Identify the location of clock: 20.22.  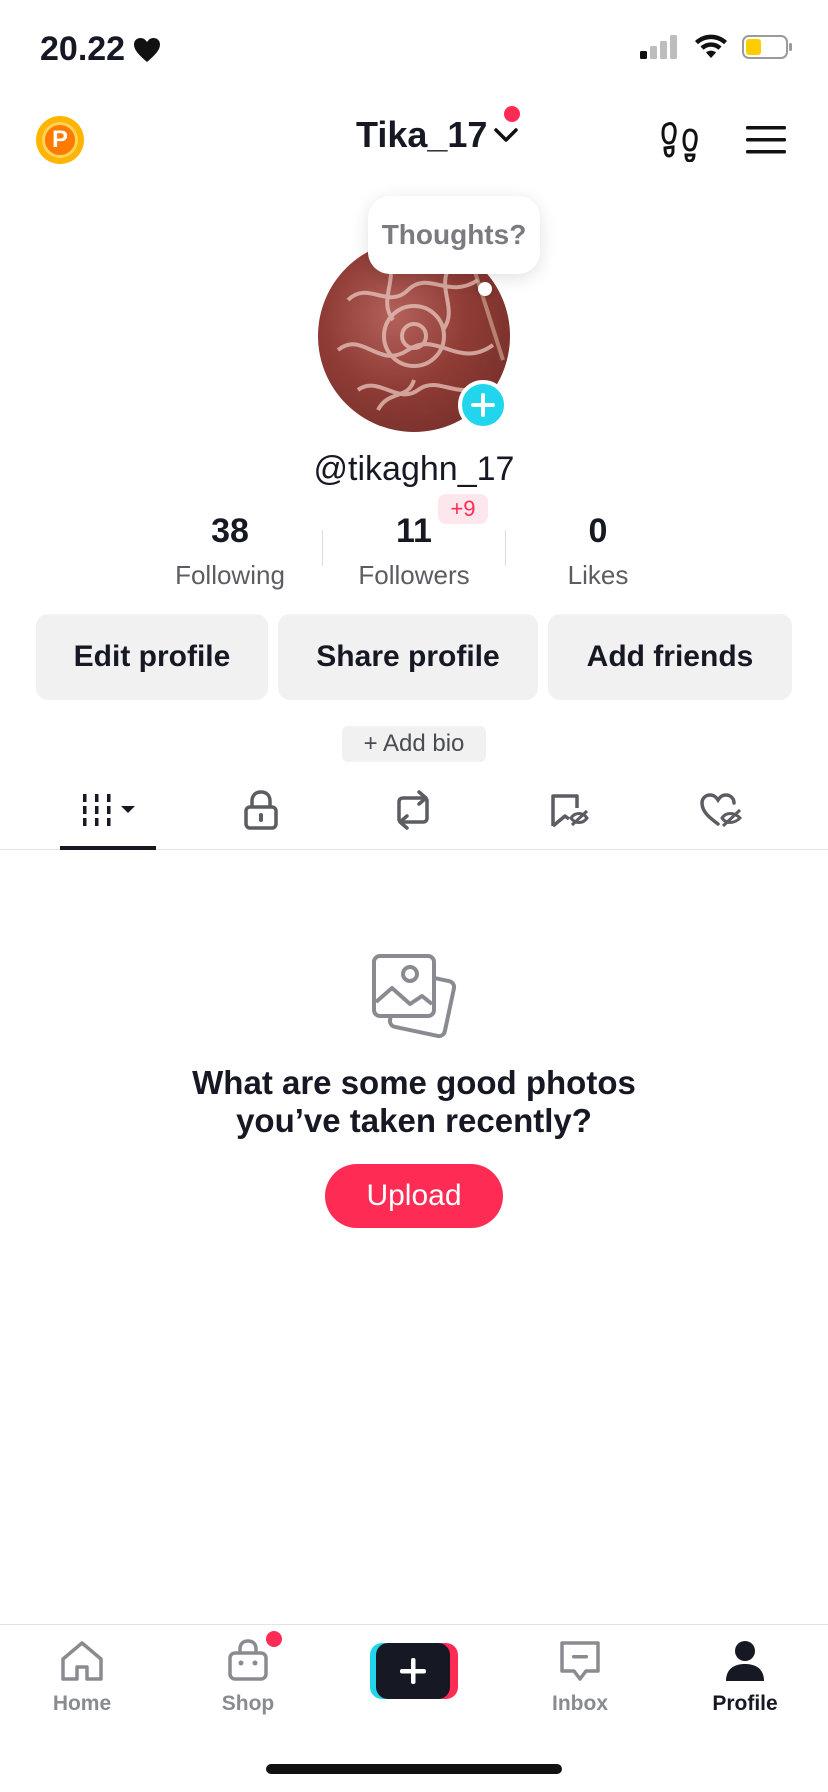
(100, 49).